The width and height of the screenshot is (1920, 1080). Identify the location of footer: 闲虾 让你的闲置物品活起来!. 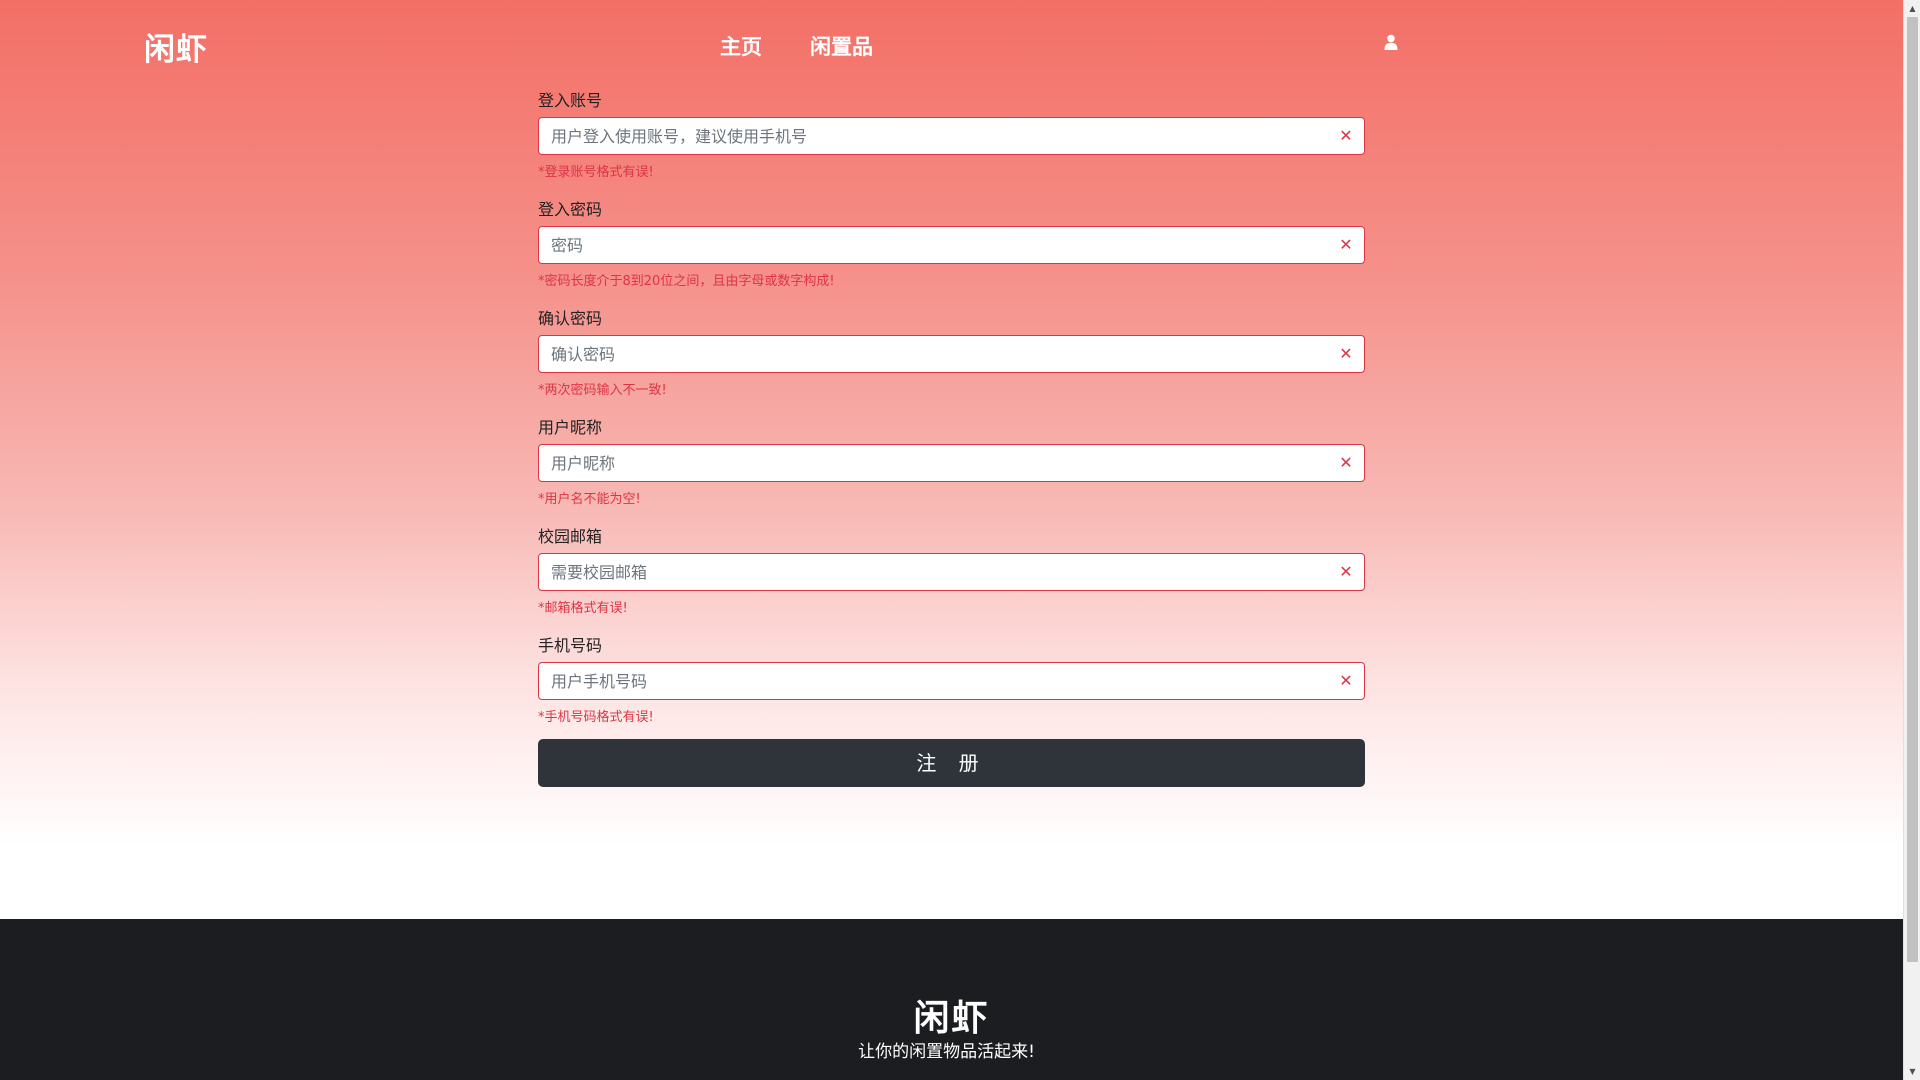
(951, 999).